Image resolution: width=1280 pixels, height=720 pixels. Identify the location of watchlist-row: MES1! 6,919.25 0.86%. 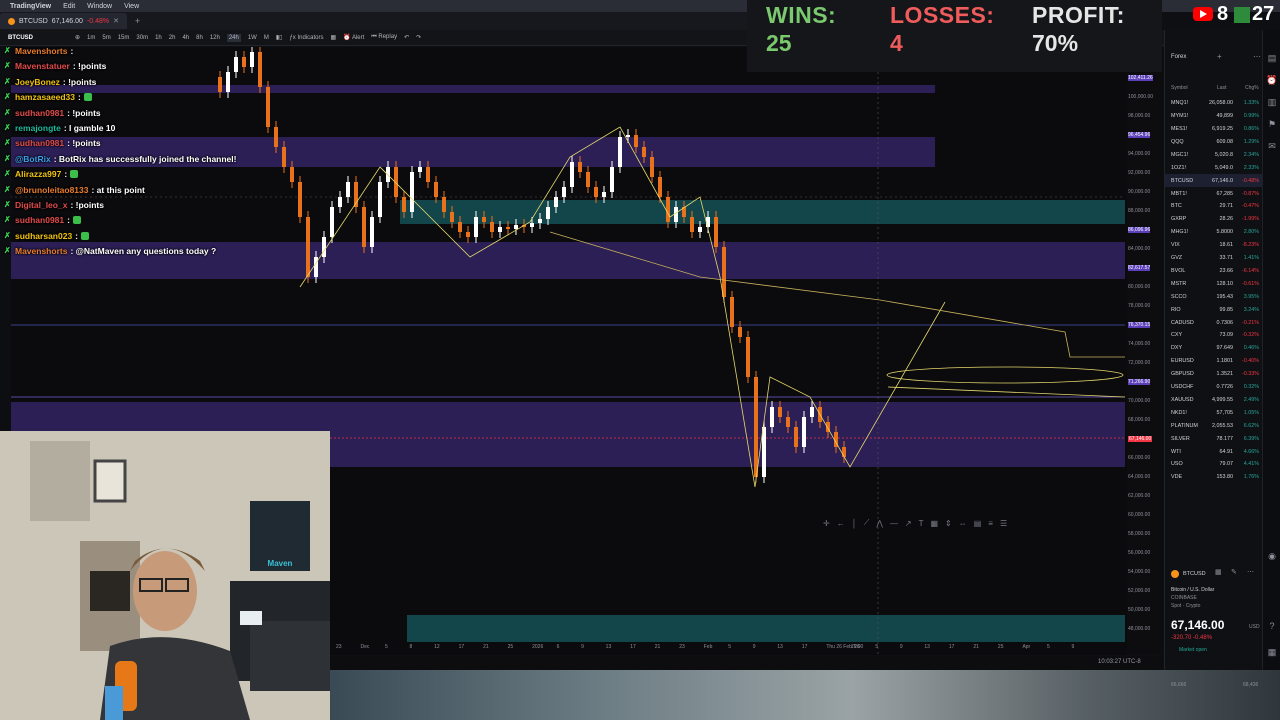
(1215, 129).